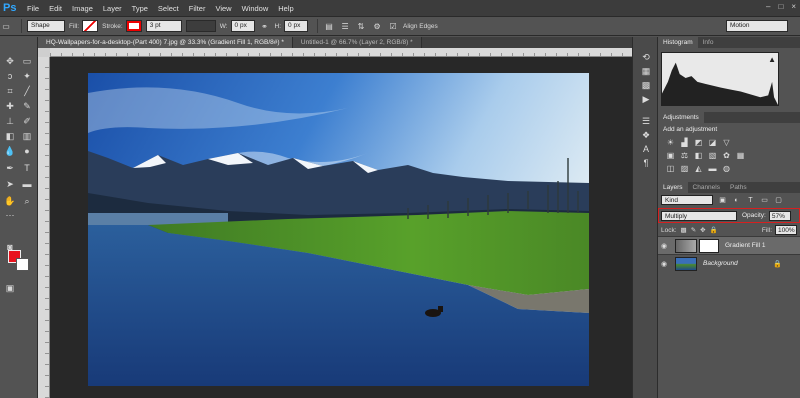  What do you see at coordinates (646, 71) in the screenshot?
I see `brush-presets-icon: ▦` at bounding box center [646, 71].